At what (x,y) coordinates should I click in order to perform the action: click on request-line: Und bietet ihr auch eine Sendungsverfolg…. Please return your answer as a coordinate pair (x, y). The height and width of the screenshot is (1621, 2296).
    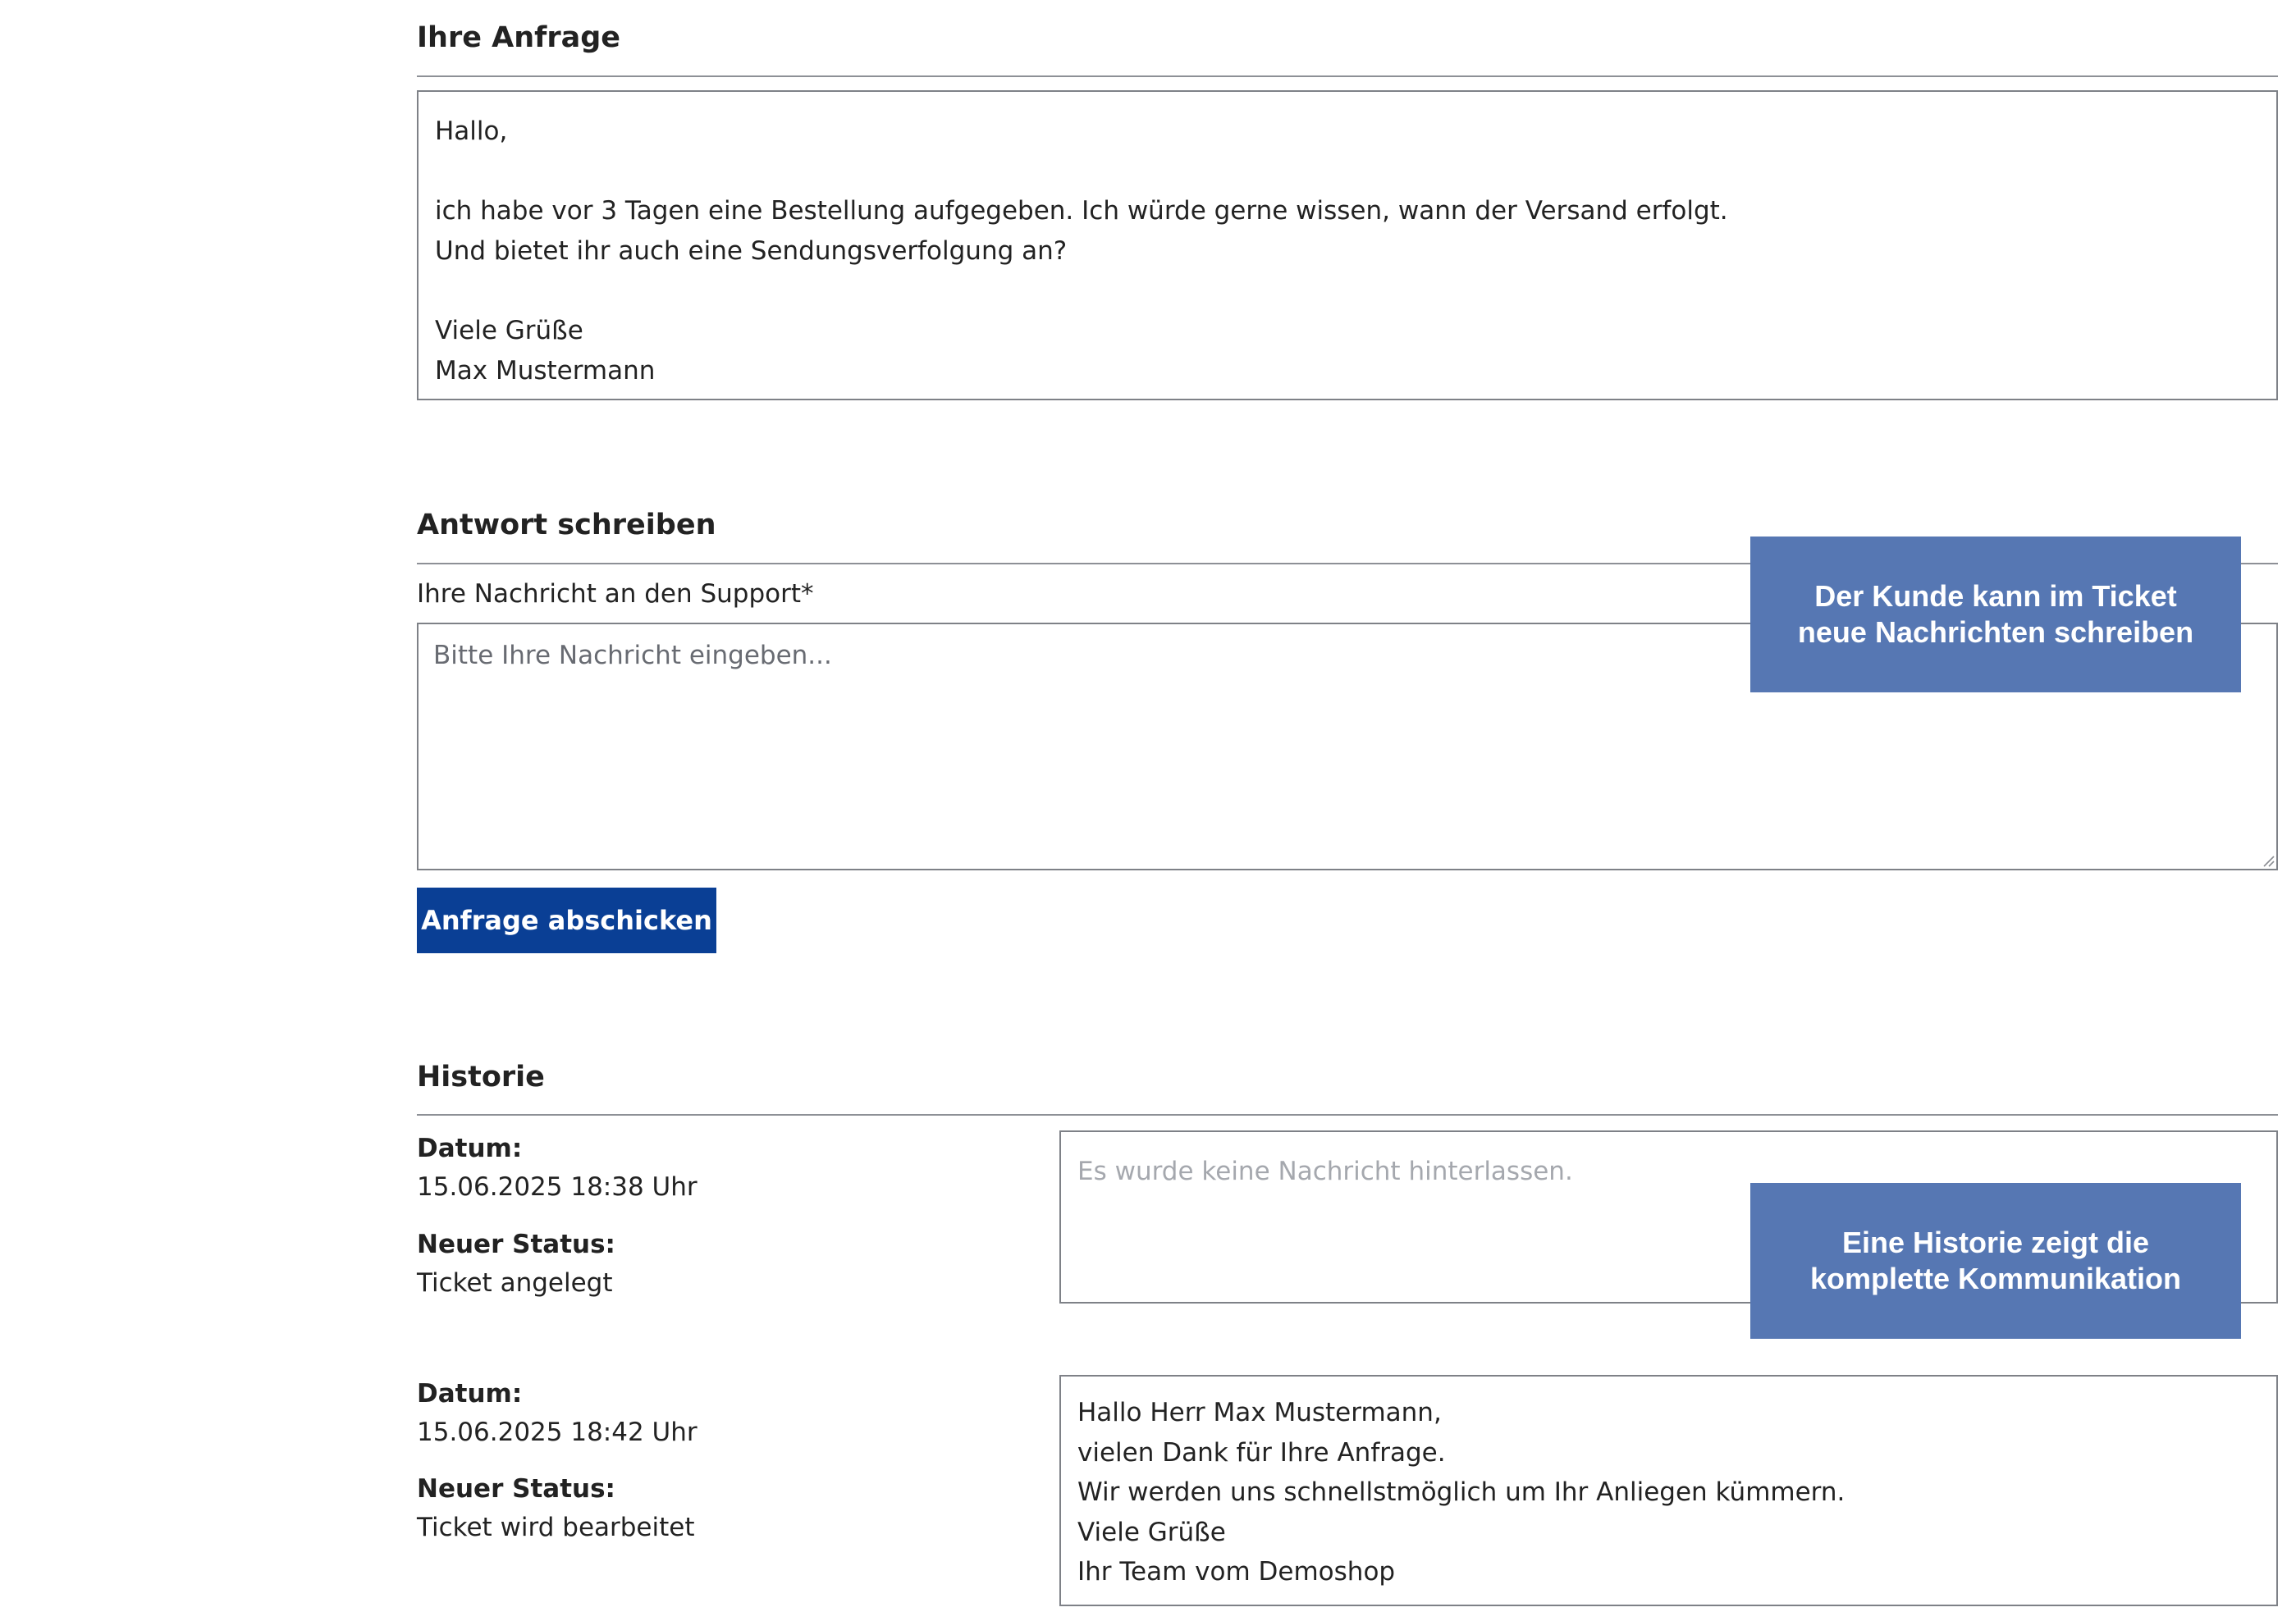
    Looking at the image, I should click on (751, 250).